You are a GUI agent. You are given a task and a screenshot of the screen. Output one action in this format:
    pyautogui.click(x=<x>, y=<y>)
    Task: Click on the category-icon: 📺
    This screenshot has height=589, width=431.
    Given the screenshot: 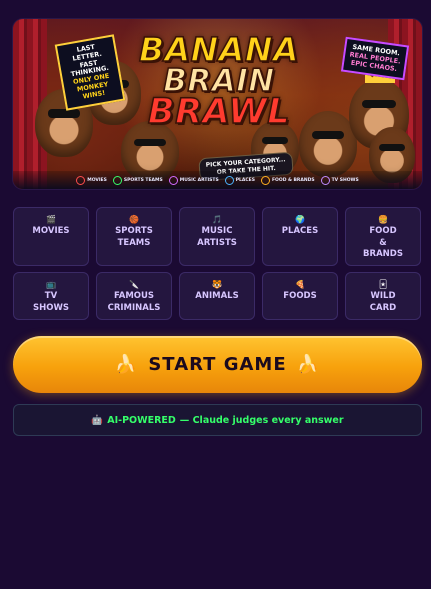 What is the action you would take?
    pyautogui.click(x=51, y=284)
    